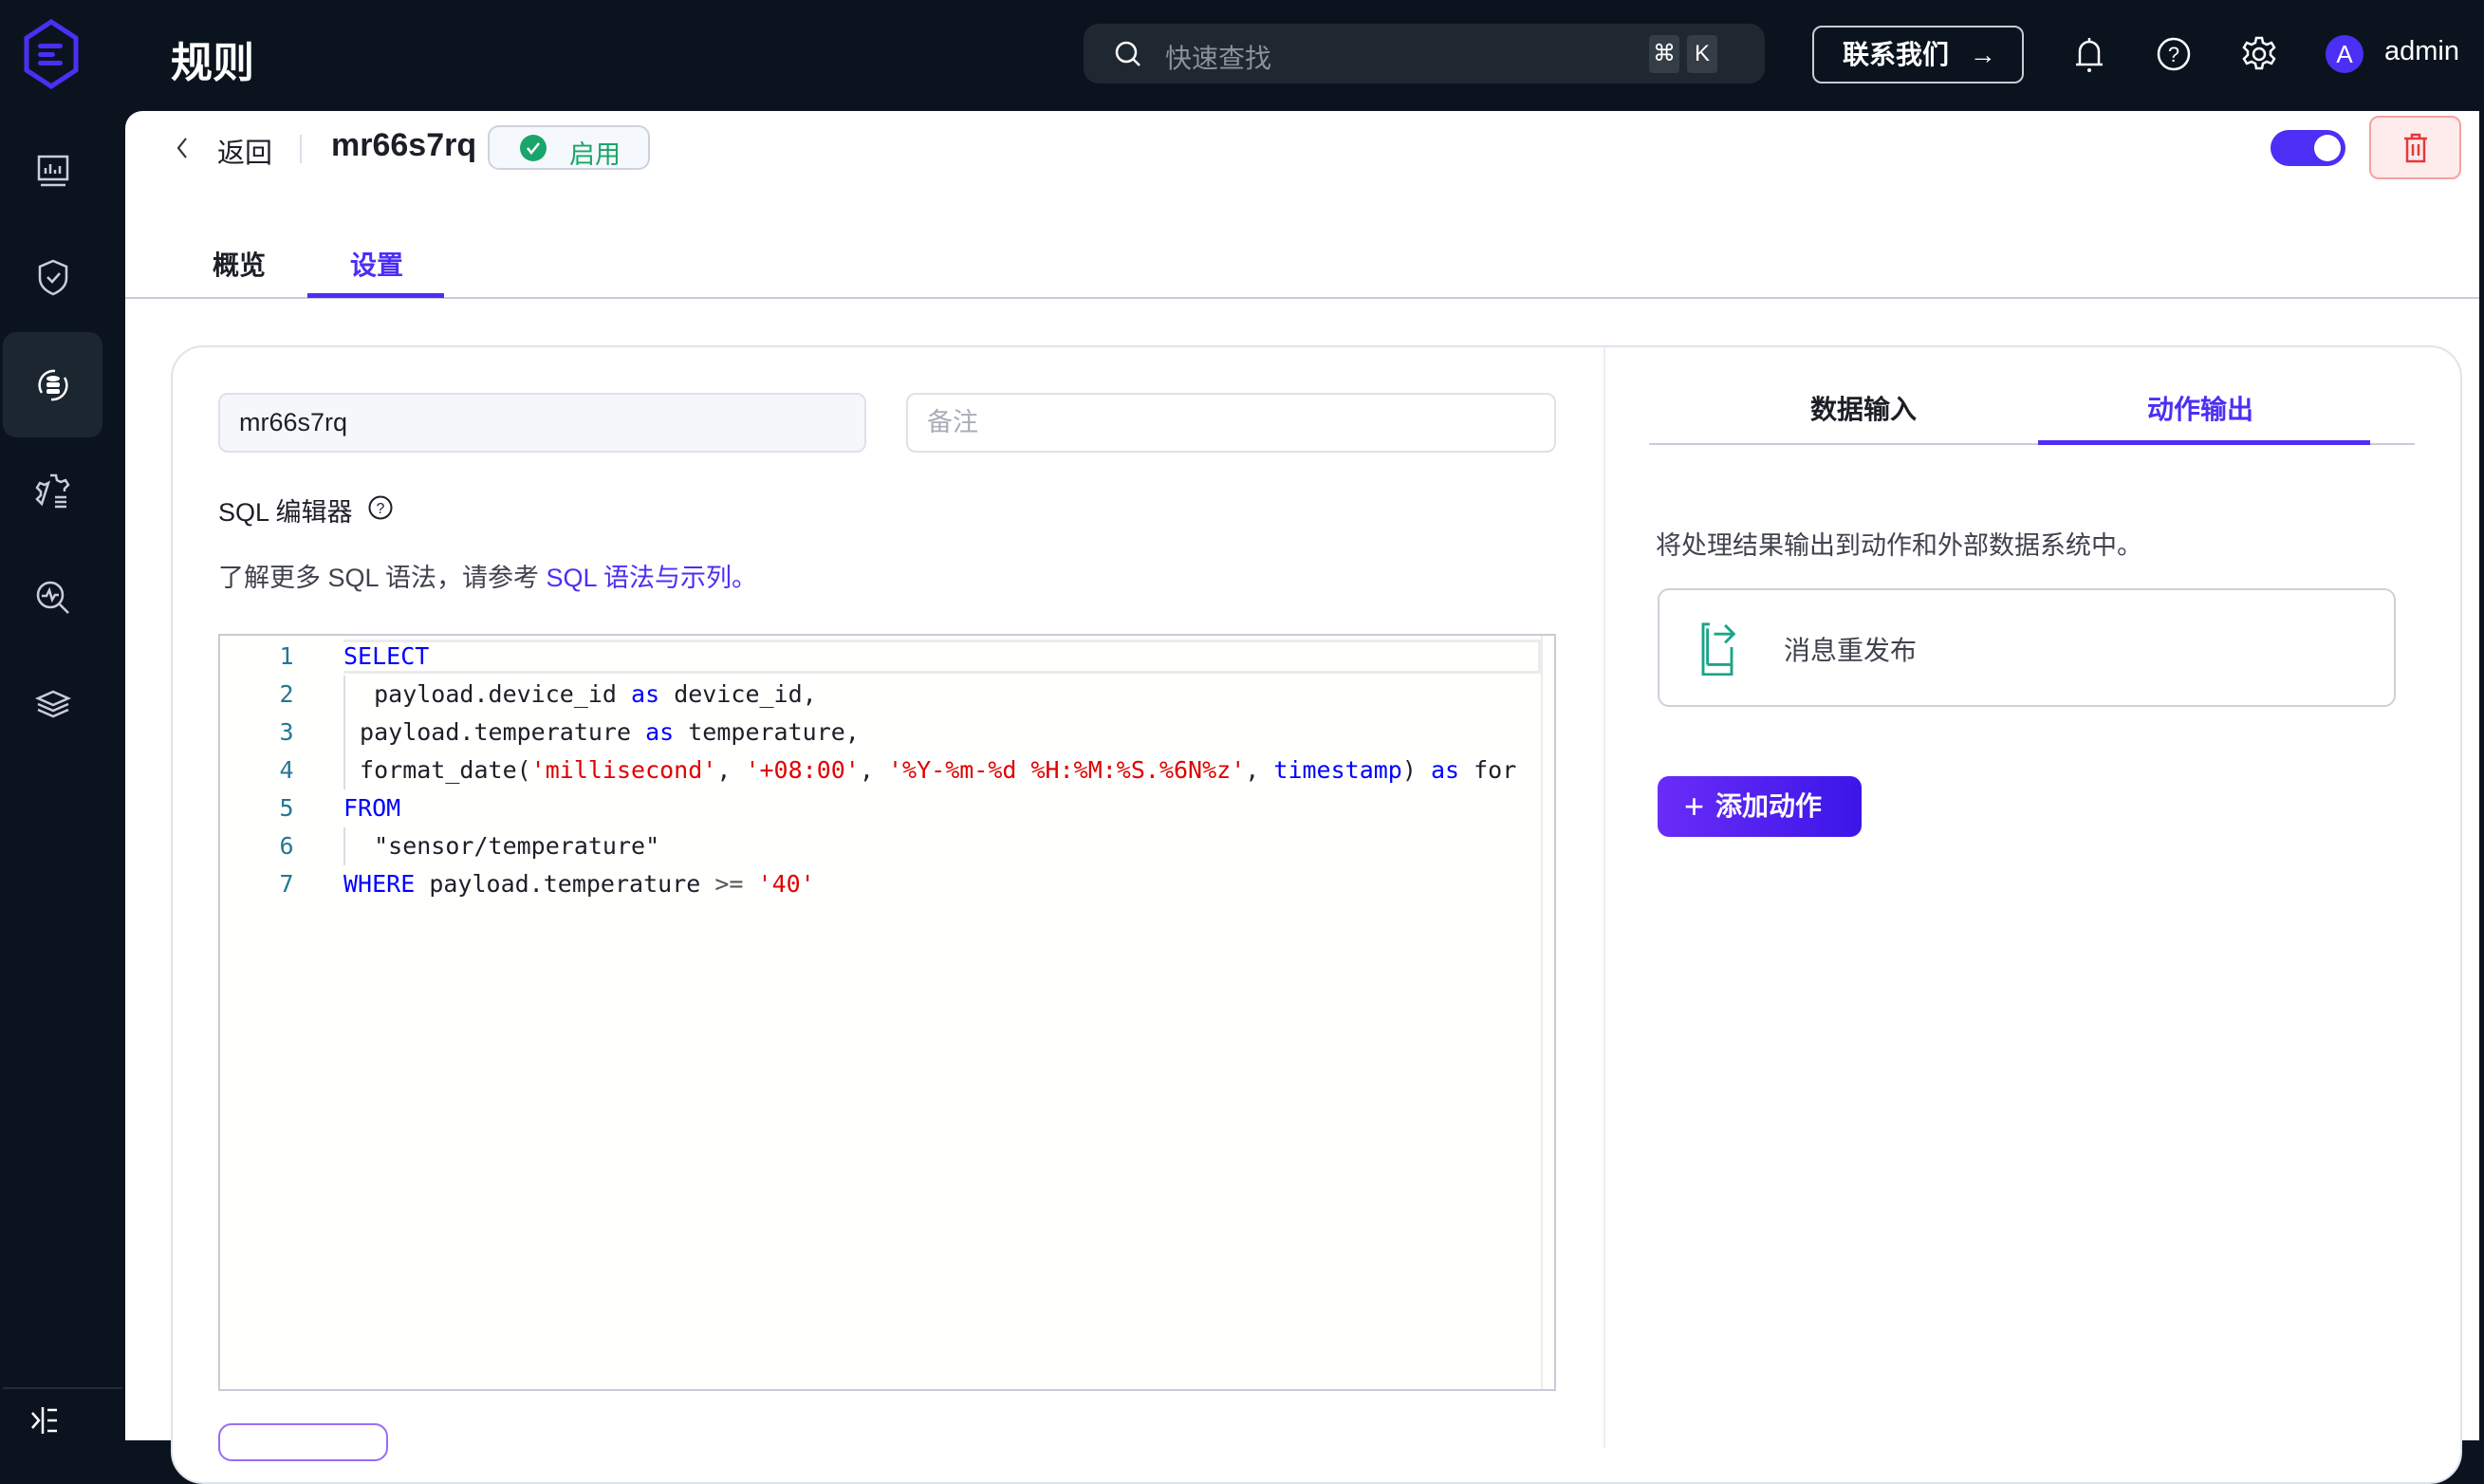  Describe the element at coordinates (729, 884) in the screenshot. I see `code-token: >=` at that location.